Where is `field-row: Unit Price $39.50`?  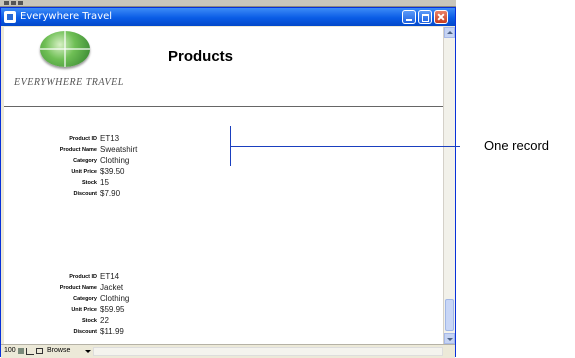
field-row: Unit Price $39.50 is located at coordinates (124, 172).